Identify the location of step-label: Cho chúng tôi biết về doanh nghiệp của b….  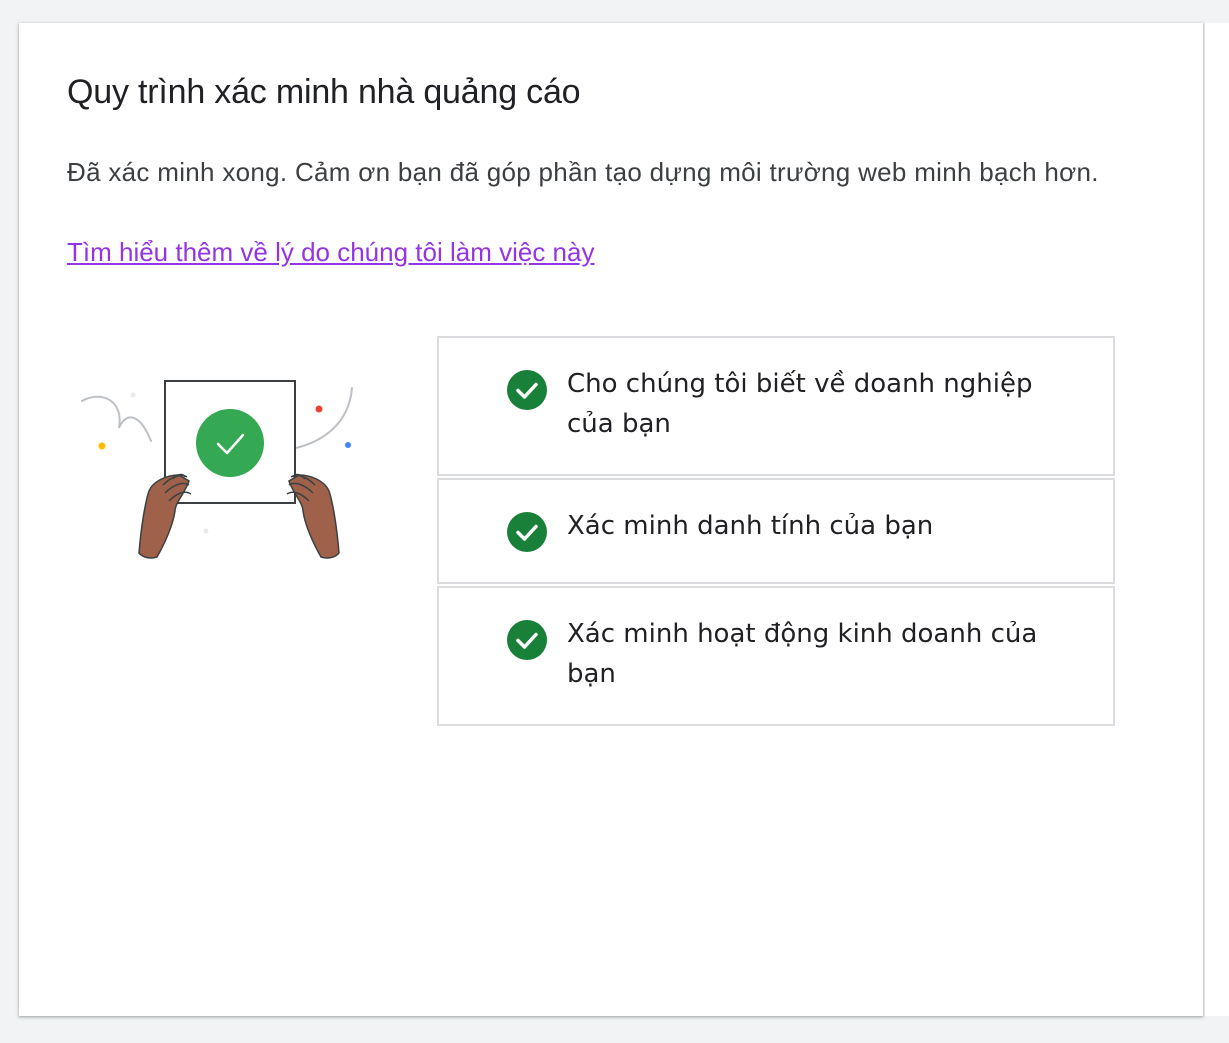
(800, 404).